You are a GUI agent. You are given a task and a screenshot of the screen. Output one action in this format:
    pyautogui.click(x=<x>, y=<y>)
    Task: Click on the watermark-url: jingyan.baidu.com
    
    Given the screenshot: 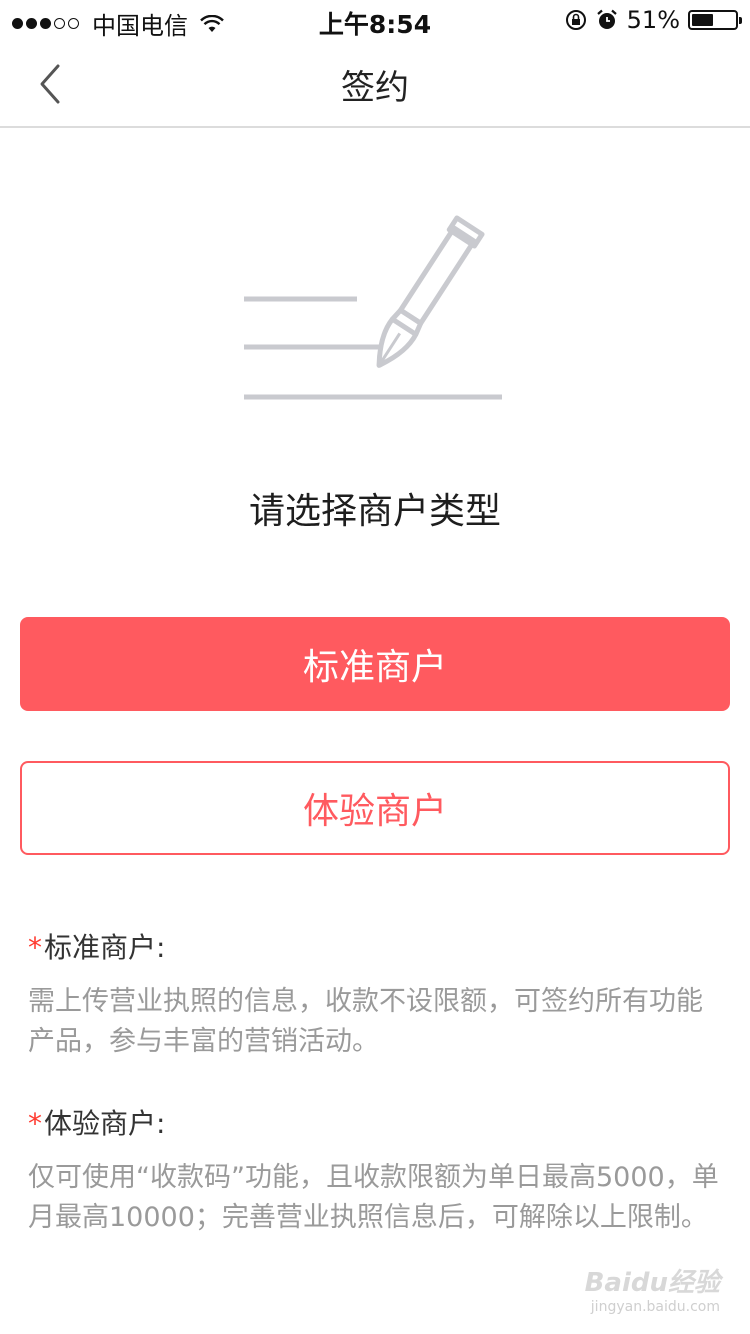 What is the action you would take?
    pyautogui.click(x=655, y=1307)
    